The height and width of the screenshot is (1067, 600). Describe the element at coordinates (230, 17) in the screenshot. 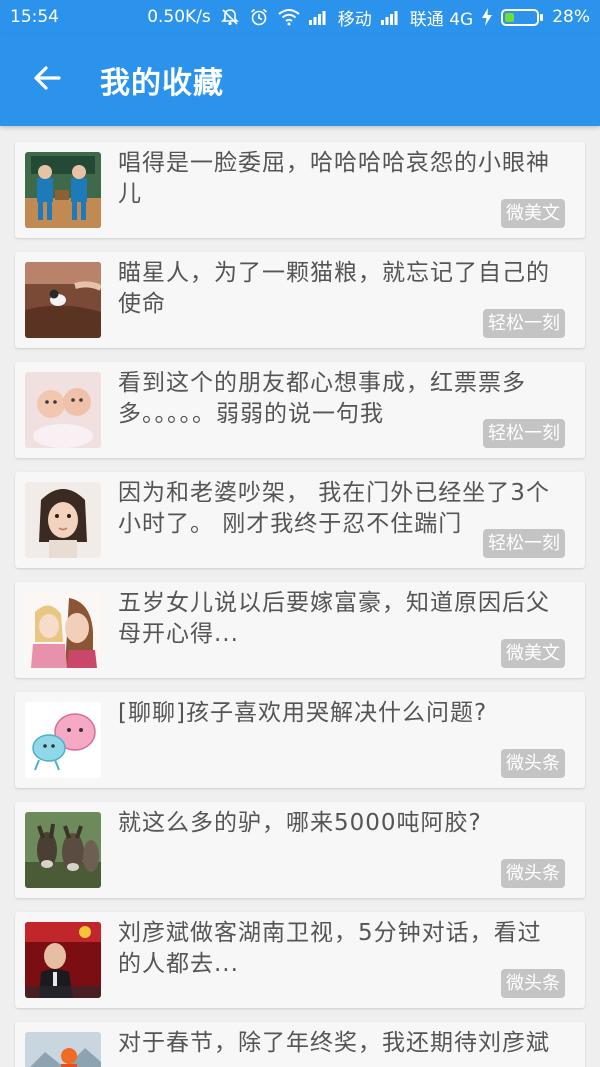

I see `mute-icon` at that location.